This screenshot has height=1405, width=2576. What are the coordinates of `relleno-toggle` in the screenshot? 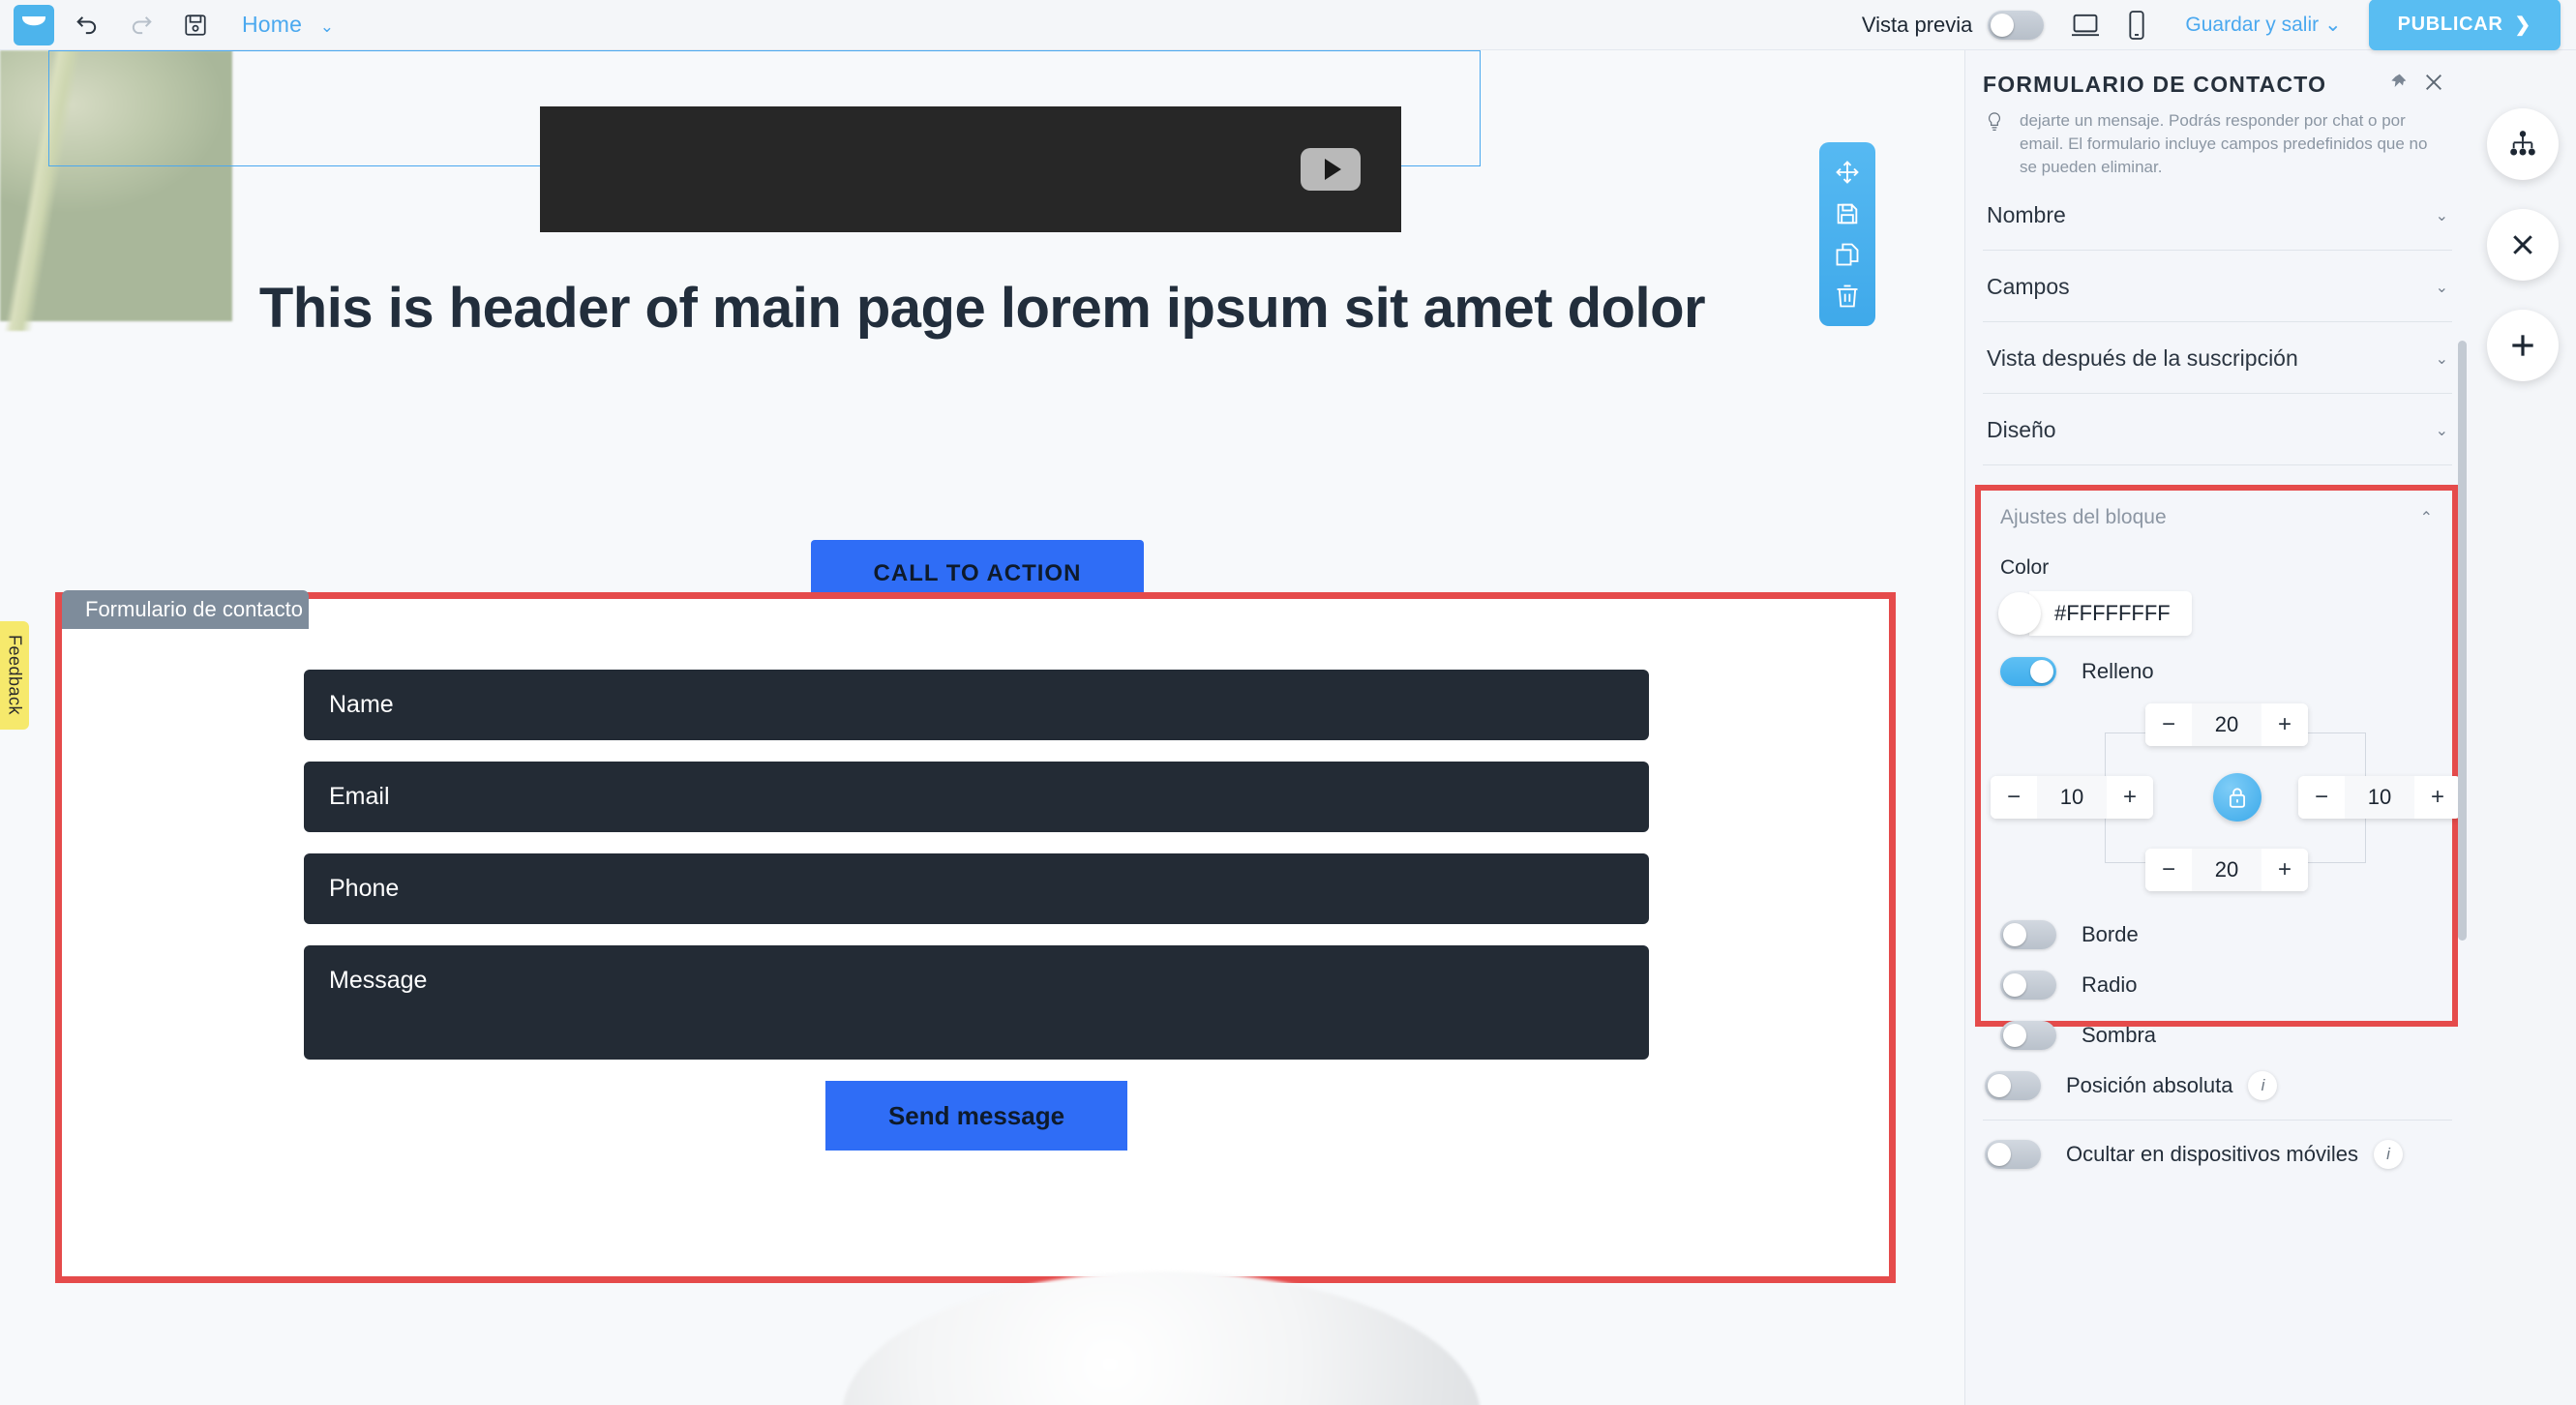 It's located at (2028, 672).